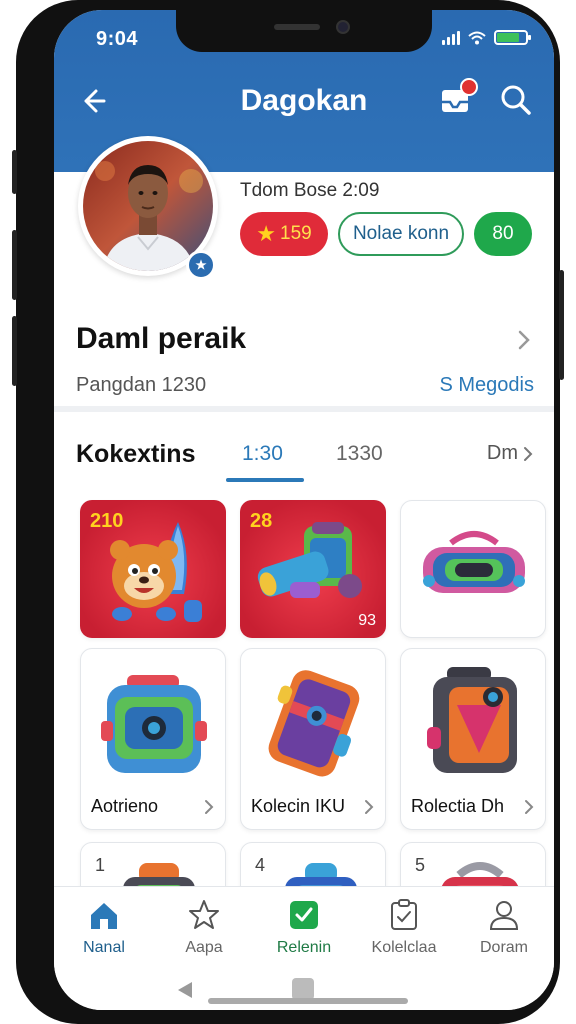 Image resolution: width=576 pixels, height=1024 pixels. What do you see at coordinates (474, 562) in the screenshot?
I see `toy-speaker-icon` at bounding box center [474, 562].